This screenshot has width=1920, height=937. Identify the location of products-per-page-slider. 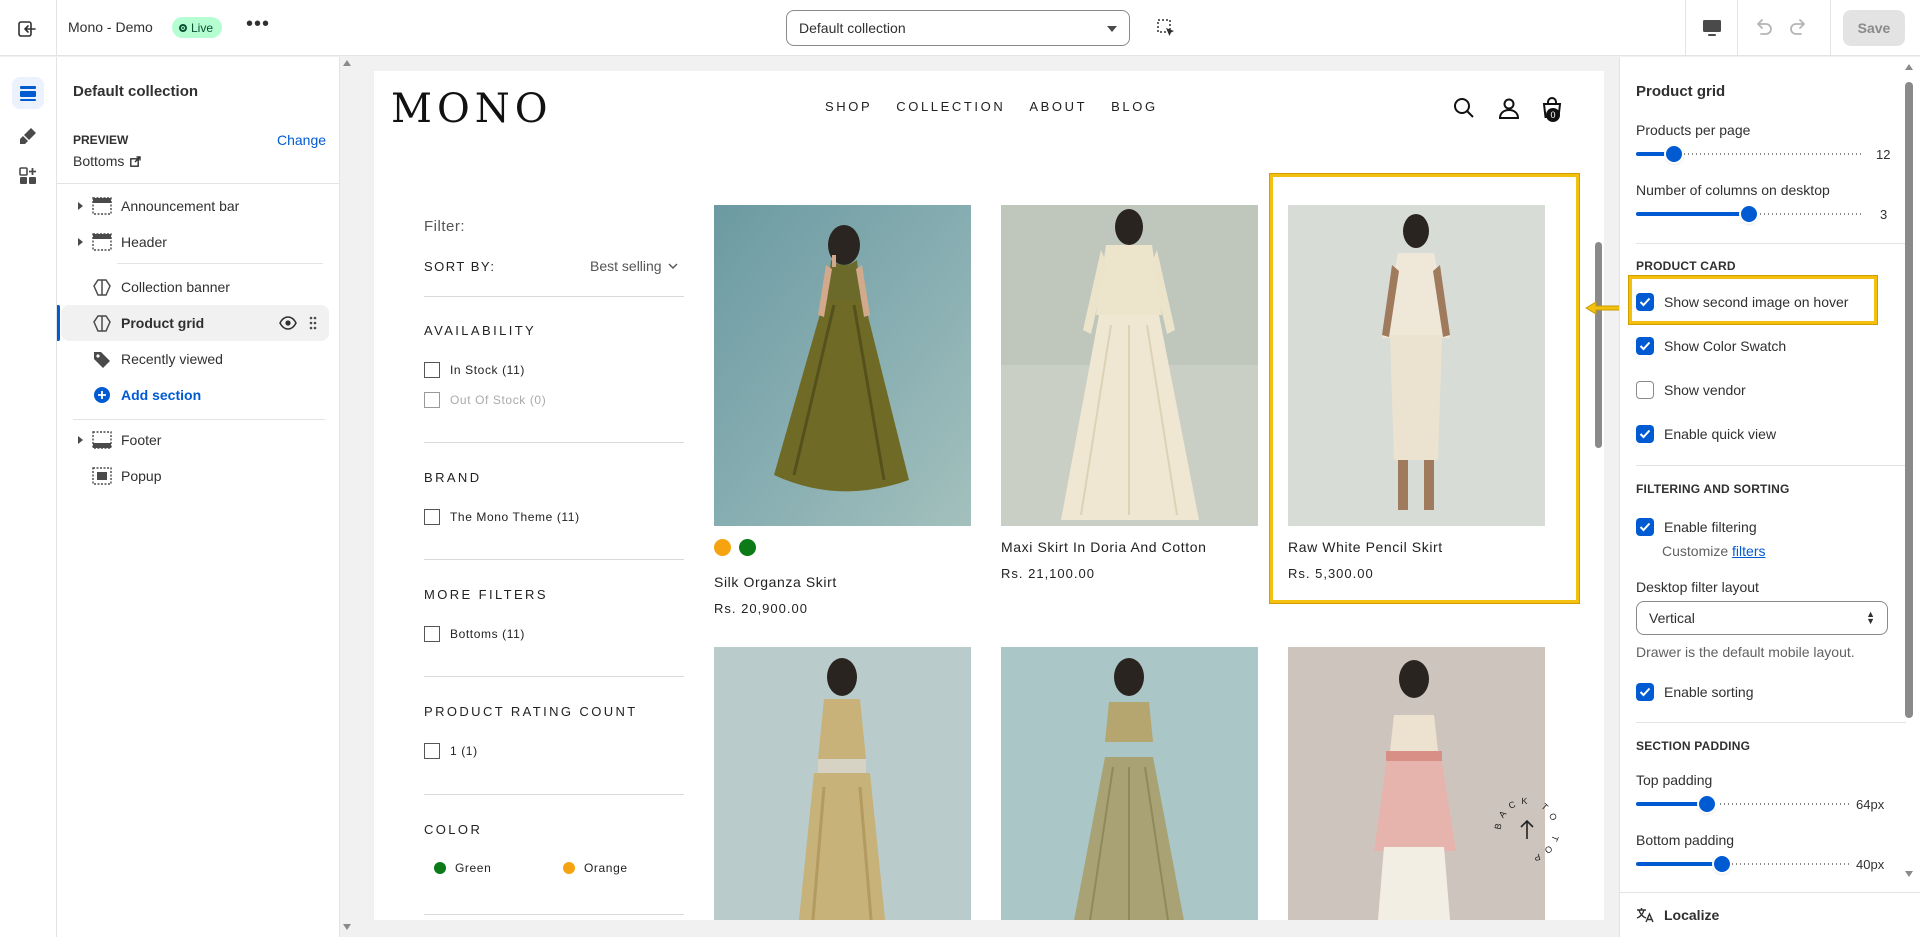
(1749, 154).